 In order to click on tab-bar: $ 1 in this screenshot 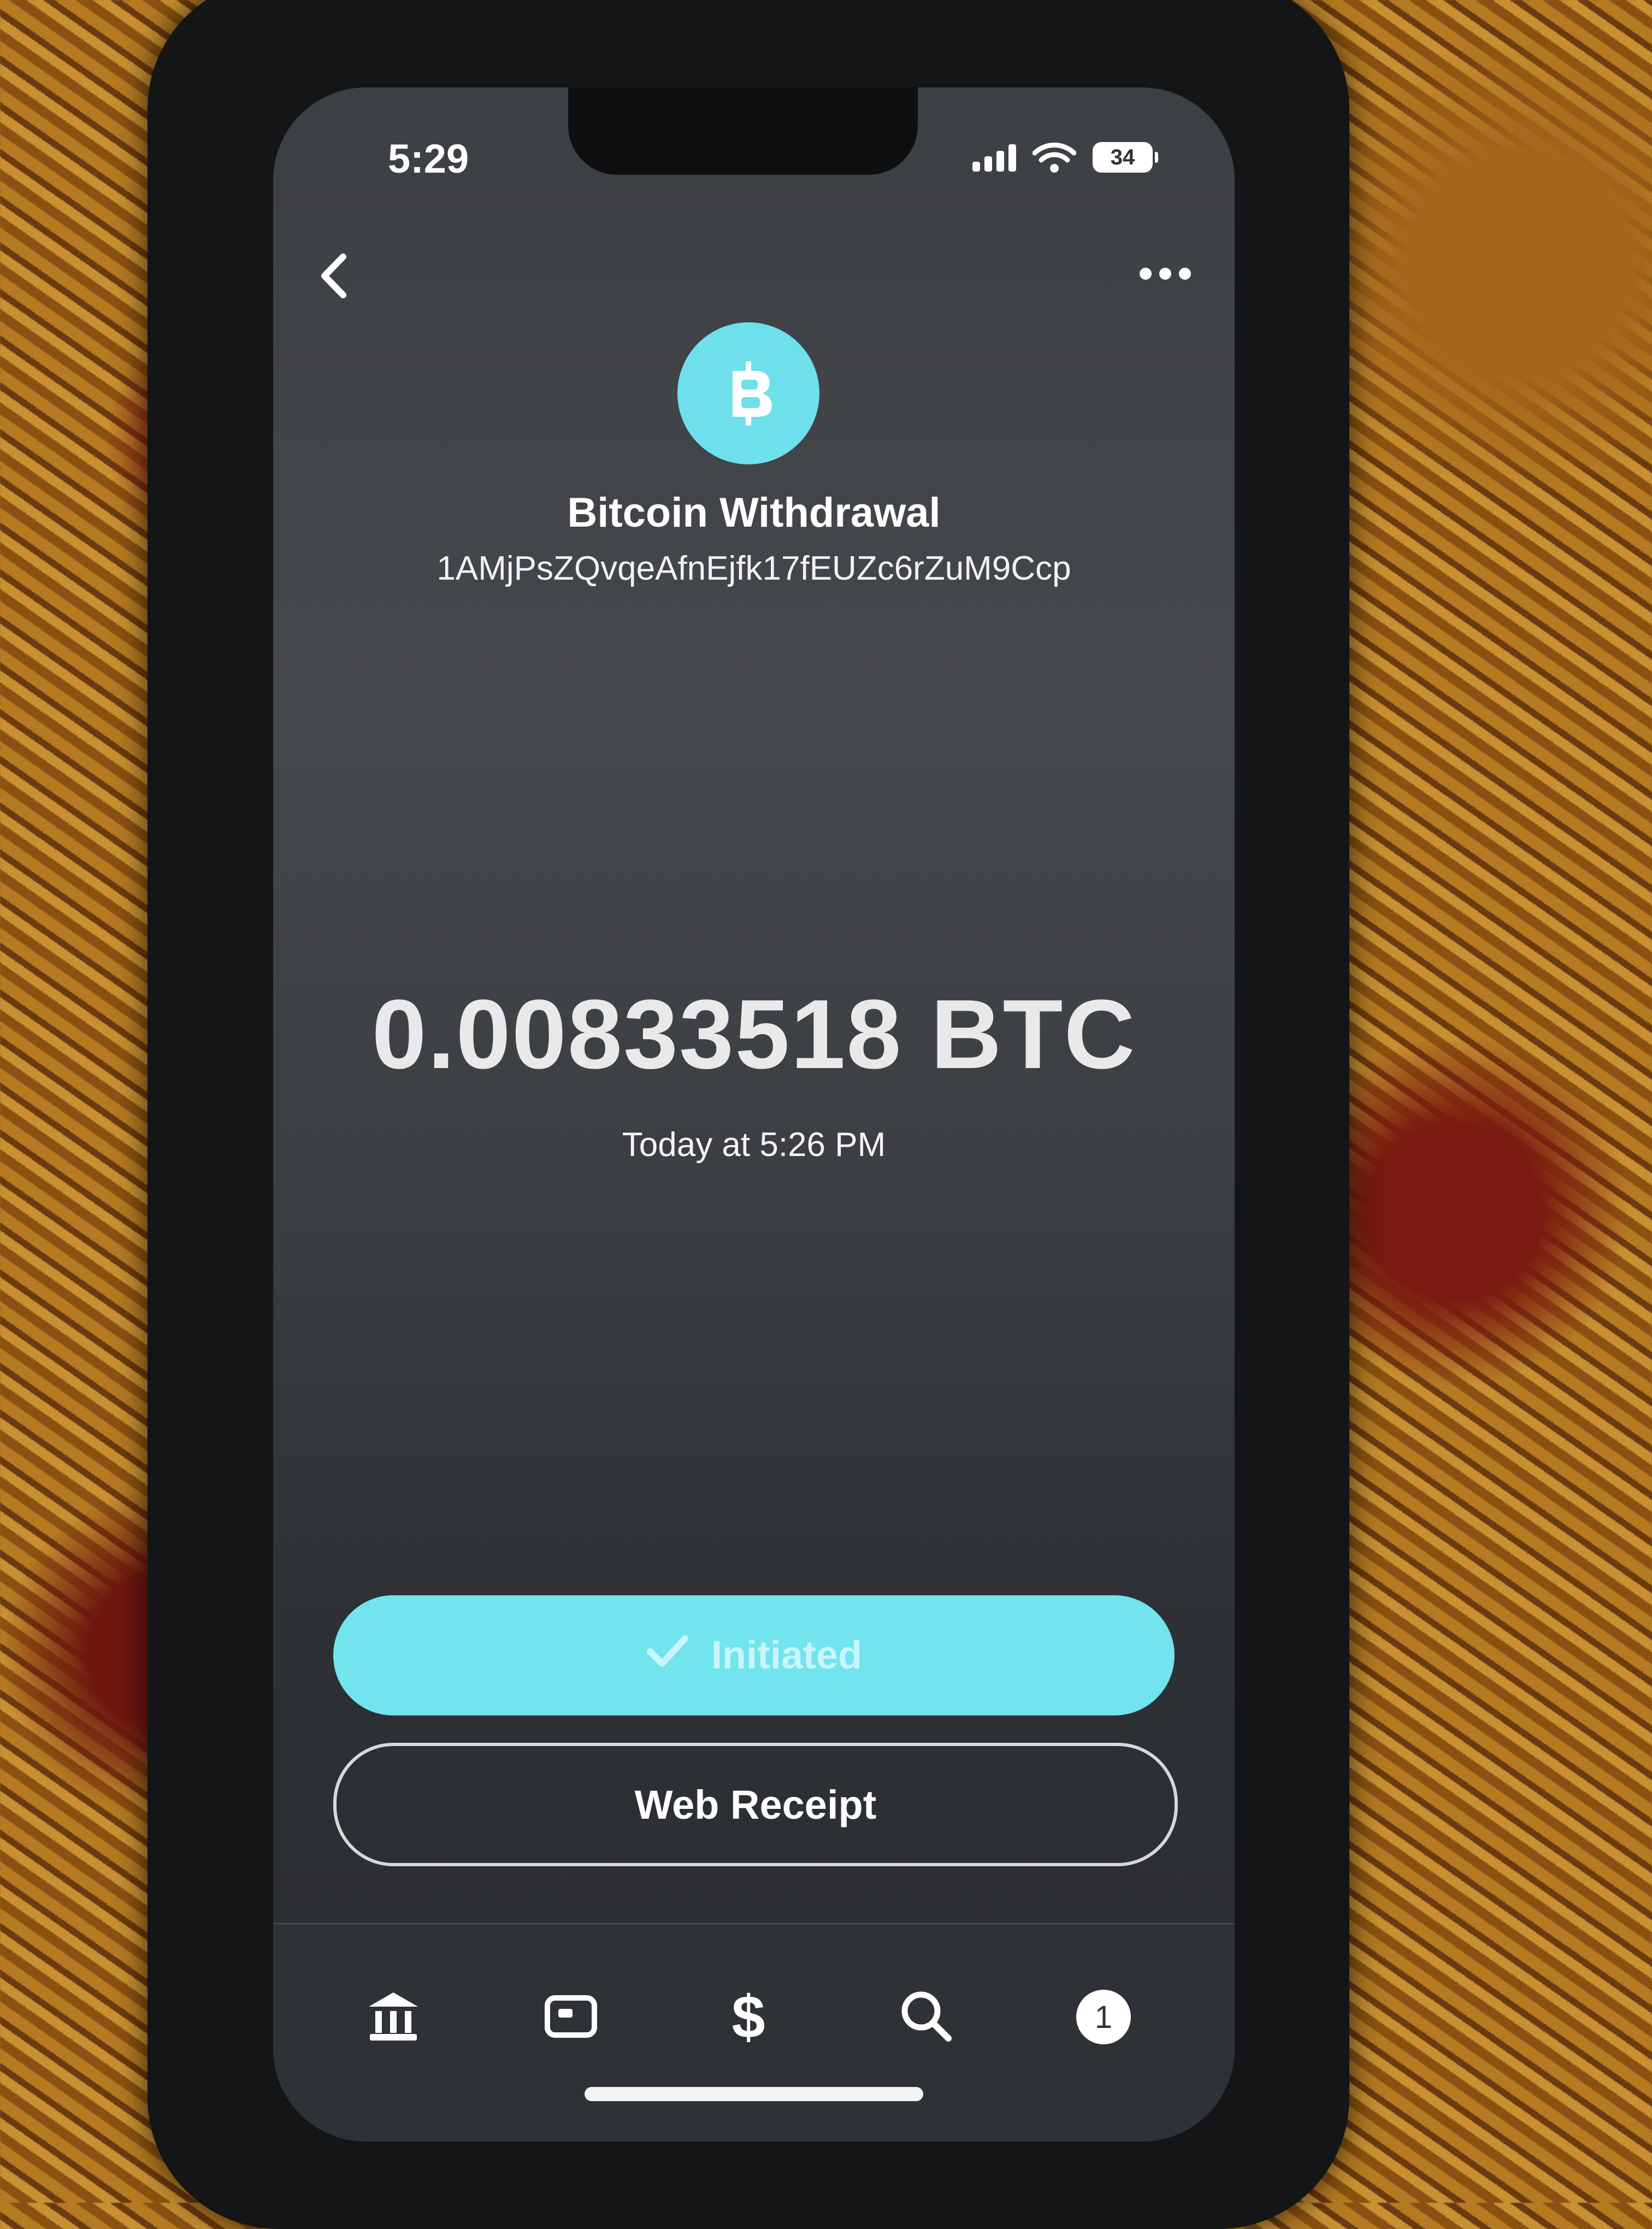, I will do `click(754, 2032)`.